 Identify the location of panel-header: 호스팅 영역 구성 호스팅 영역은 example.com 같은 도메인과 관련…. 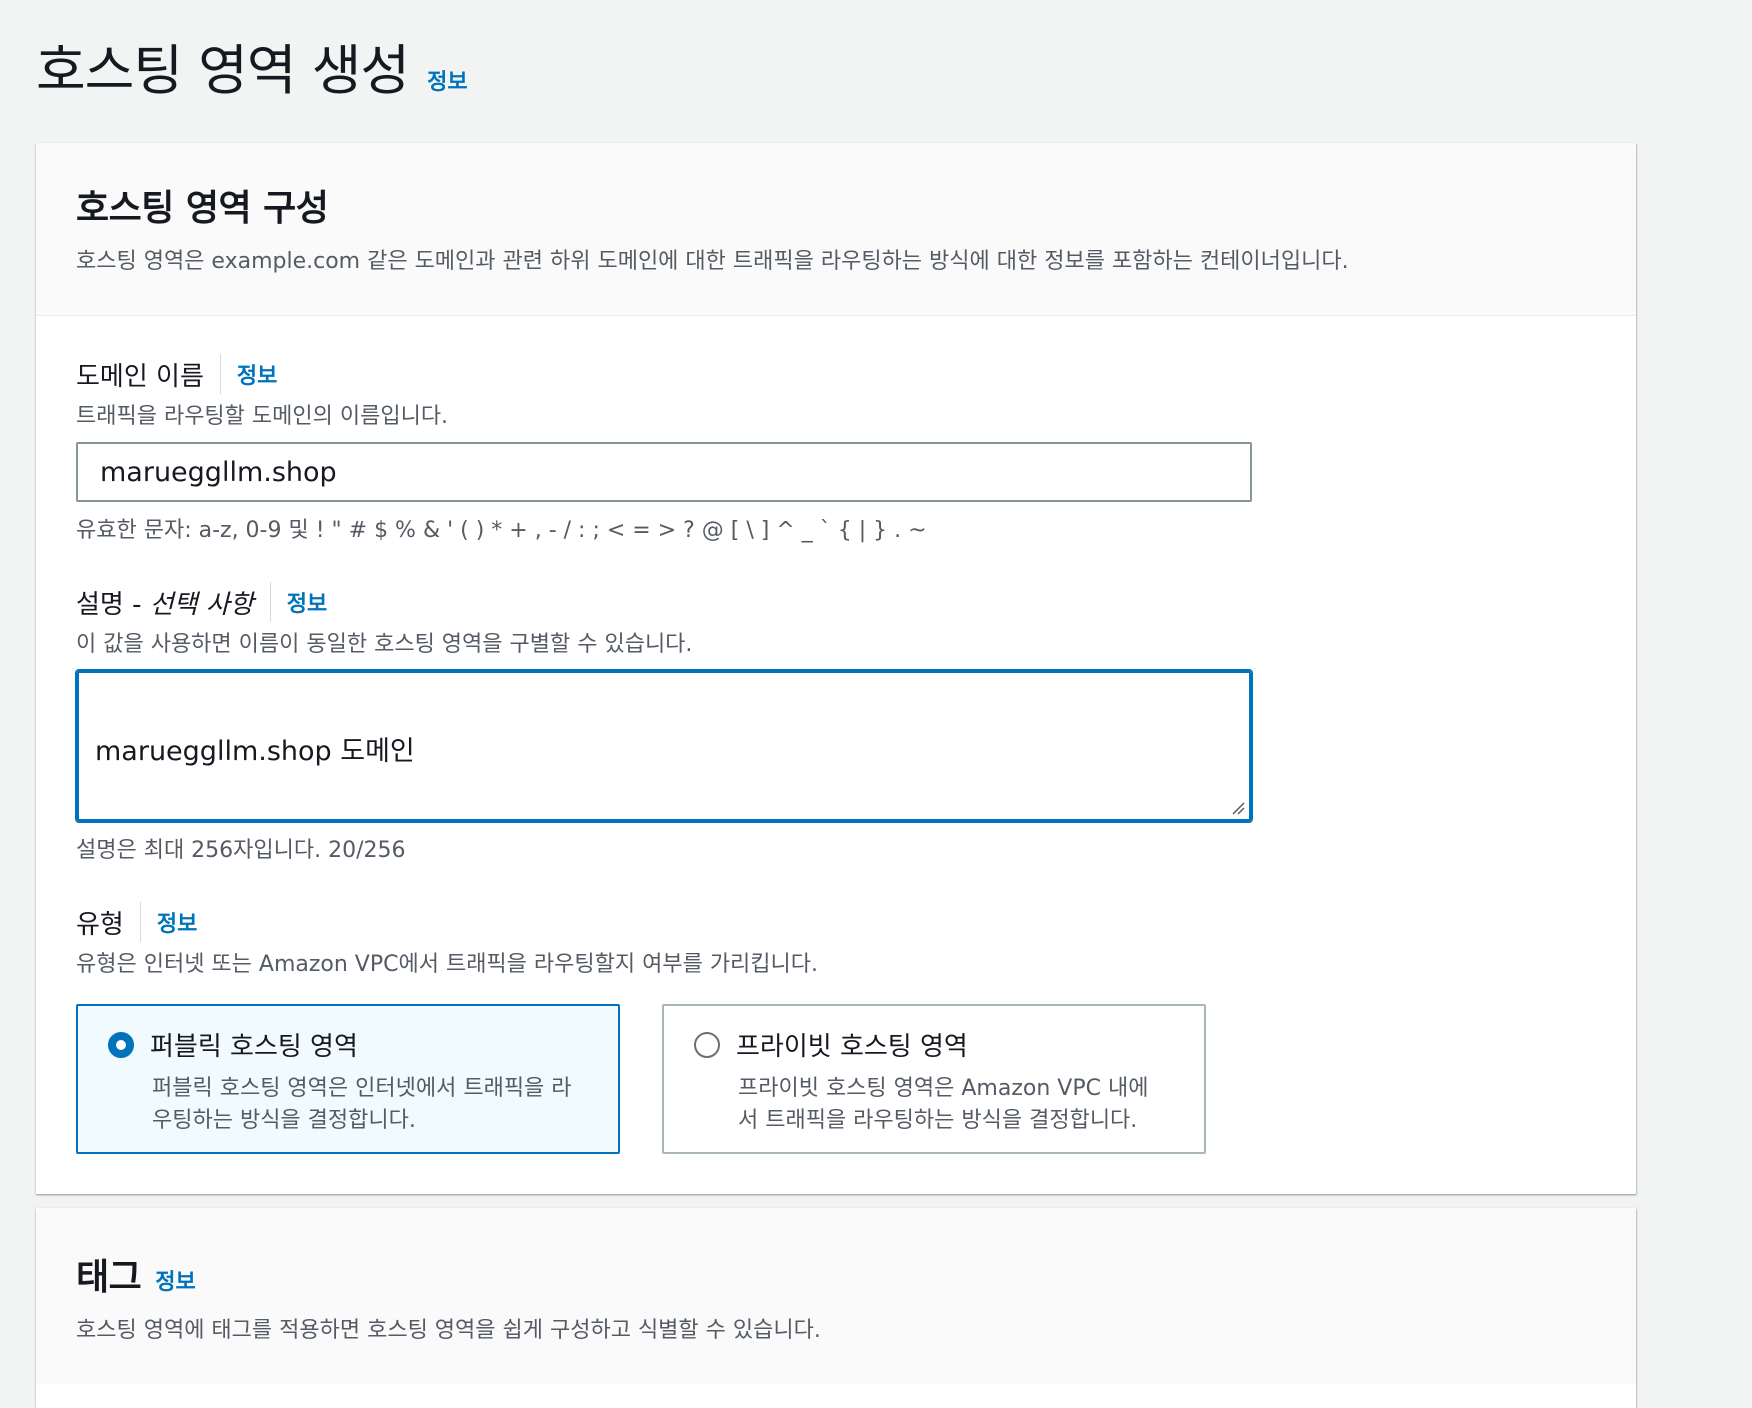
(836, 229).